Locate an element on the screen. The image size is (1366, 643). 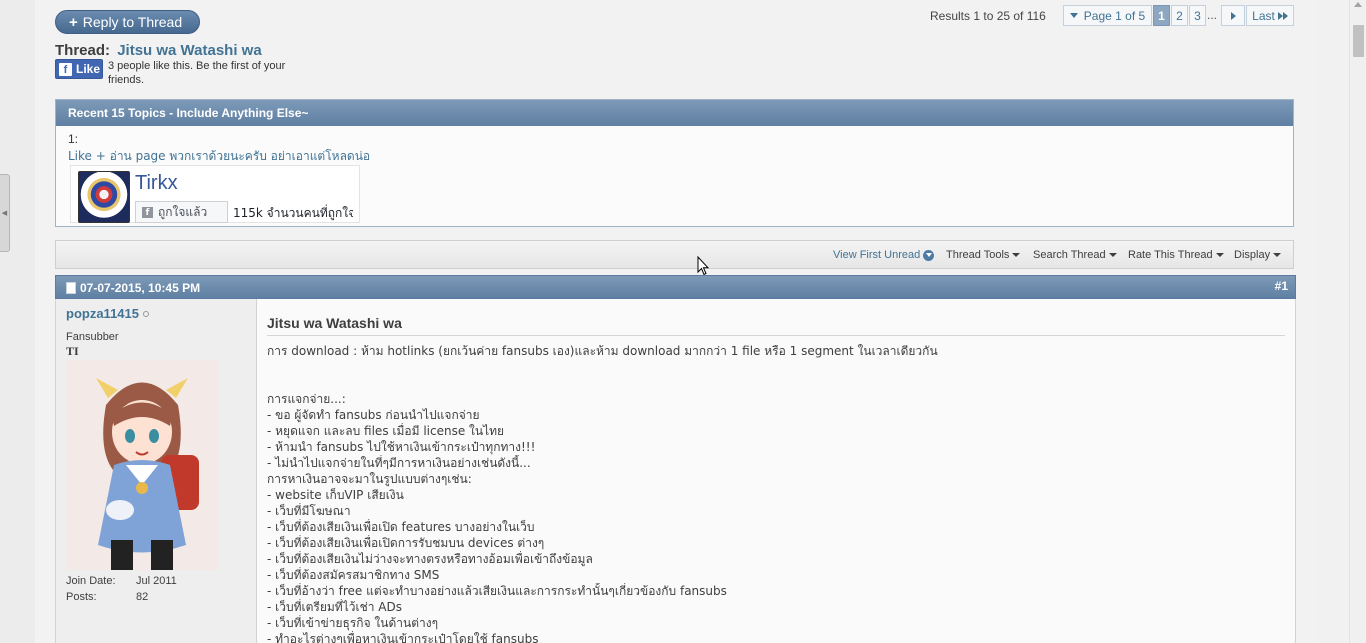
post-username: popza11415 is located at coordinates (107, 313).